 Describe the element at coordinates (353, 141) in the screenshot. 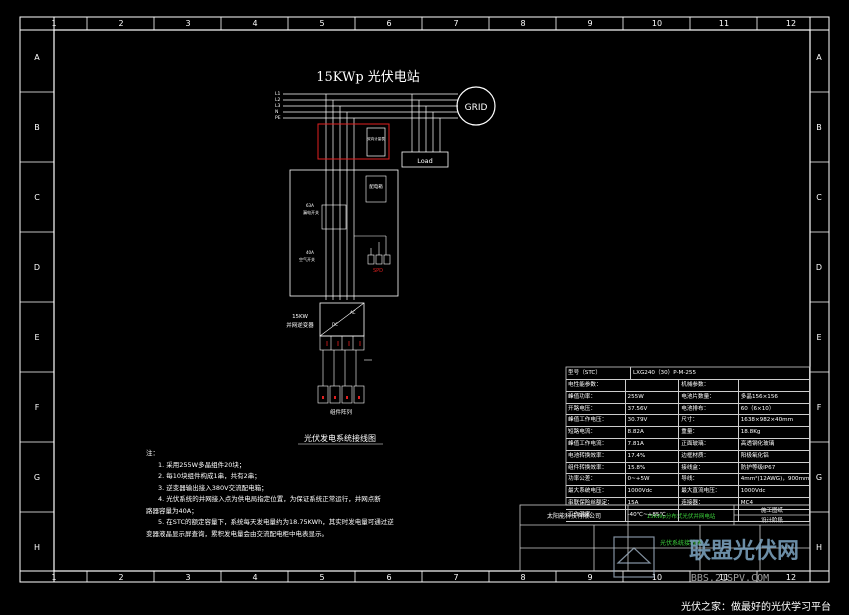

I see `meter-highlight-box` at that location.